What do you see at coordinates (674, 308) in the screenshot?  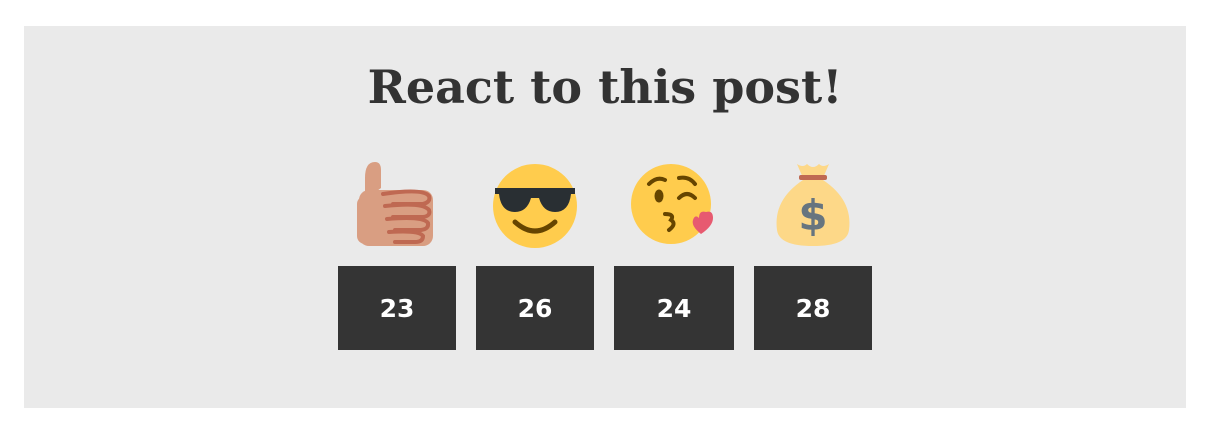 I see `kissing-count-button: 24` at bounding box center [674, 308].